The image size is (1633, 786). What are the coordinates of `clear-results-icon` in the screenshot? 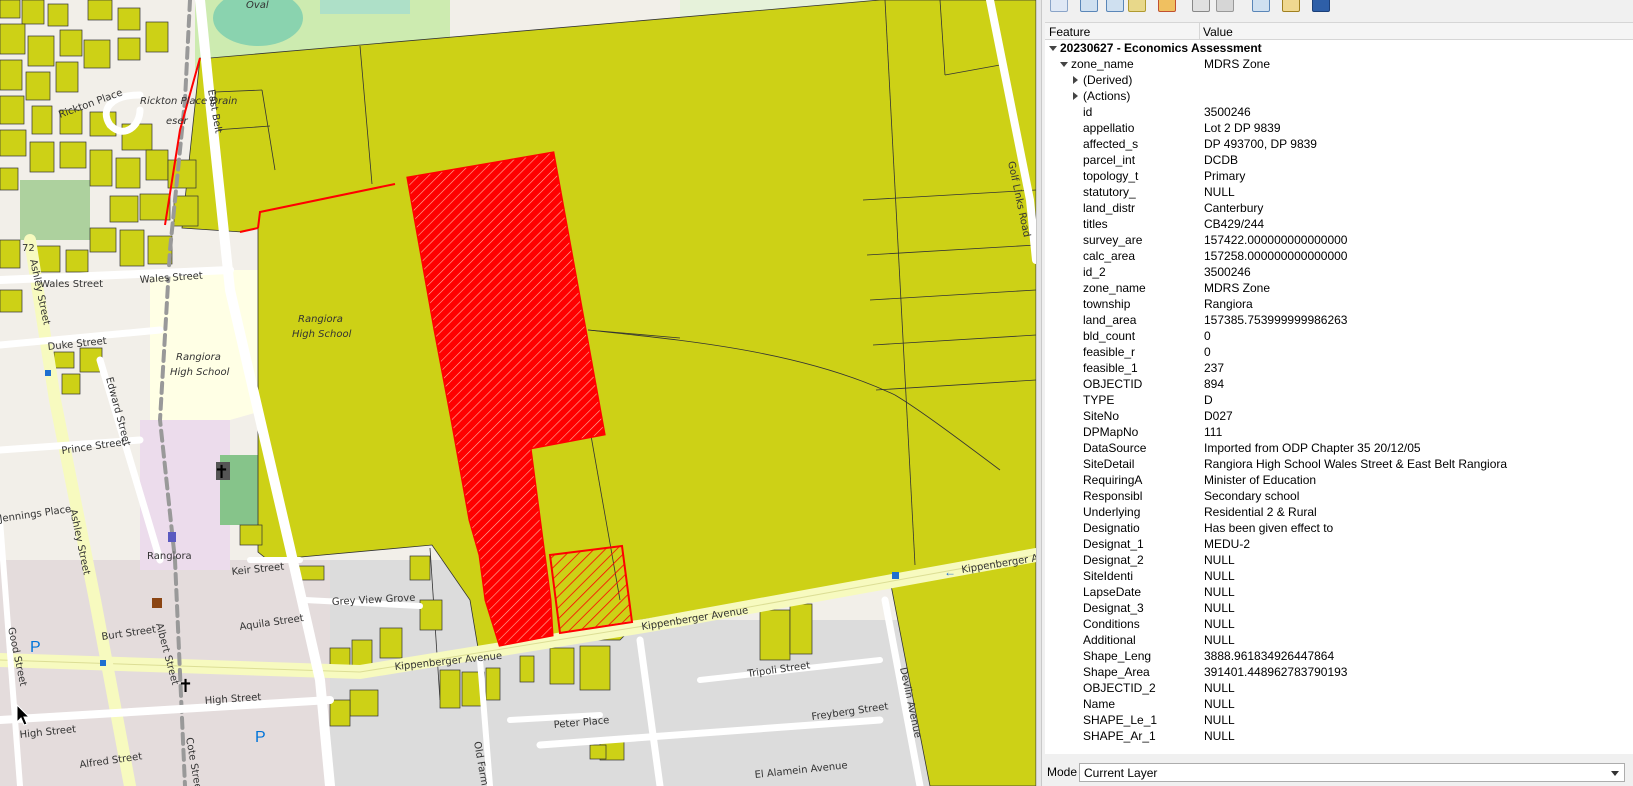 It's located at (1137, 6).